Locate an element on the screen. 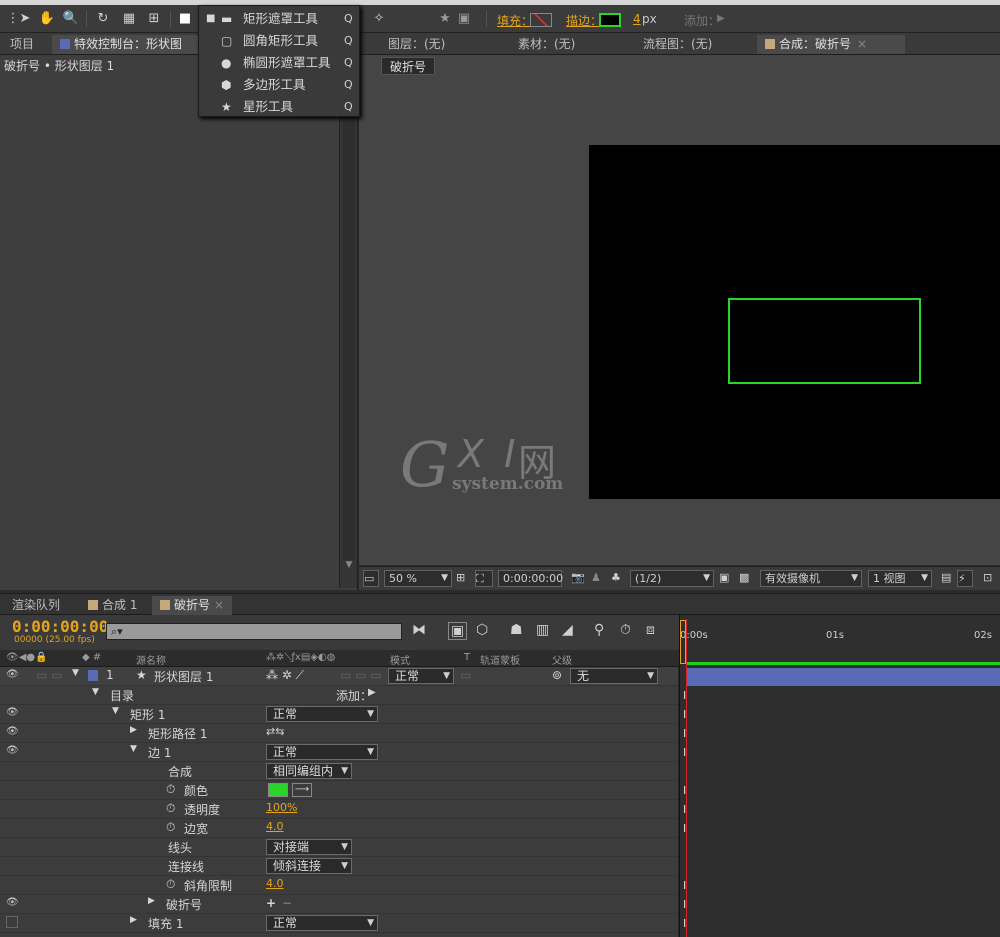  property-row-rect: 👁 ▼ 矩形 1 正常 ▼ is located at coordinates (339, 714).